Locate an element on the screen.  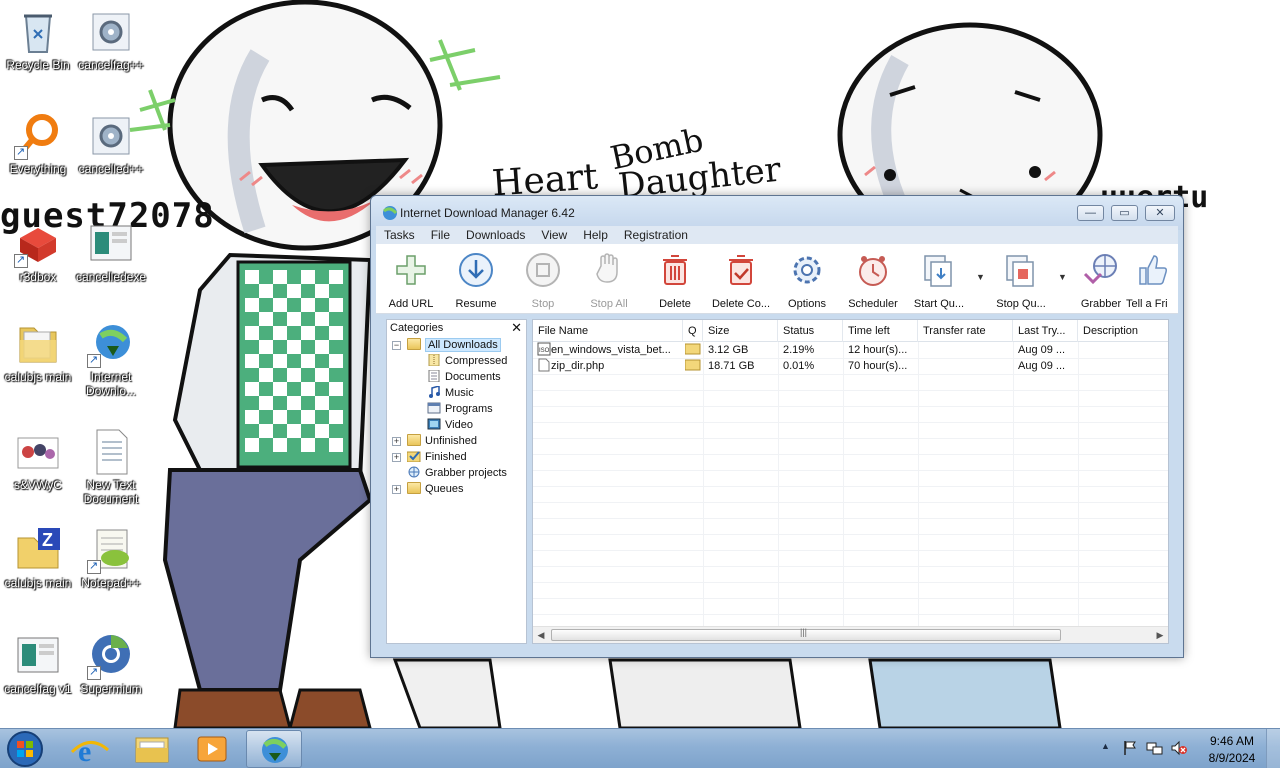
expander-finished: + is located at coordinates (396, 457).